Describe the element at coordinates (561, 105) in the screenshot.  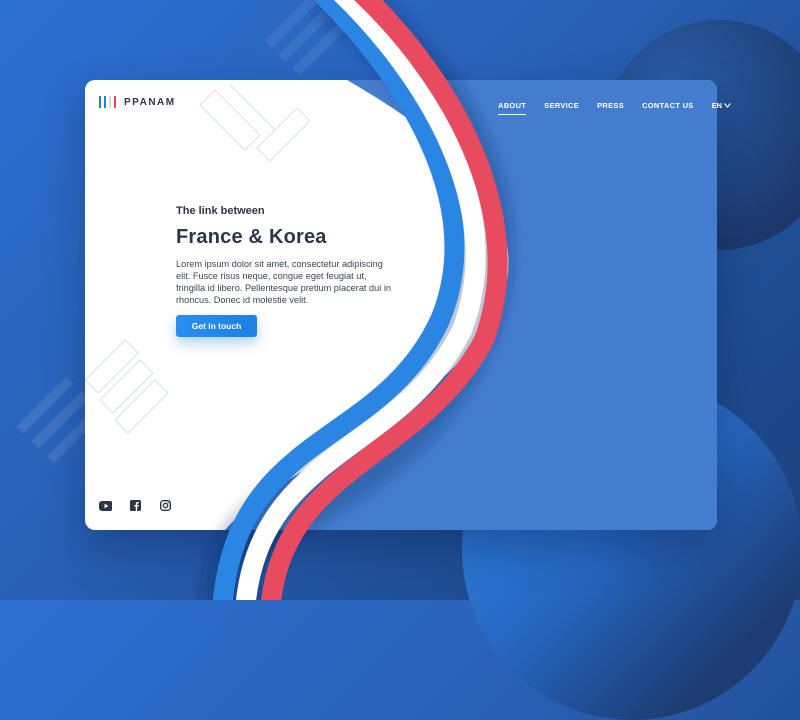
I see `nav-service: SERVICE` at that location.